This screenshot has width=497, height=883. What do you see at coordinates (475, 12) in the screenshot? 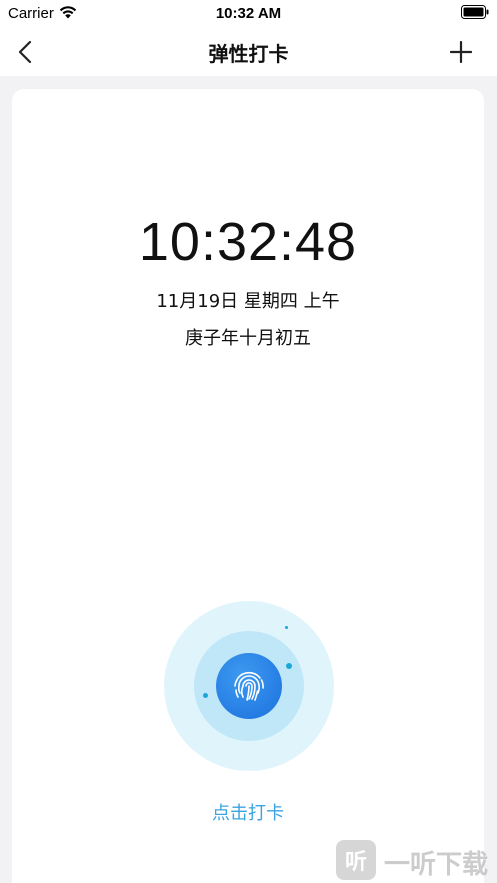
I see `battery-icon` at bounding box center [475, 12].